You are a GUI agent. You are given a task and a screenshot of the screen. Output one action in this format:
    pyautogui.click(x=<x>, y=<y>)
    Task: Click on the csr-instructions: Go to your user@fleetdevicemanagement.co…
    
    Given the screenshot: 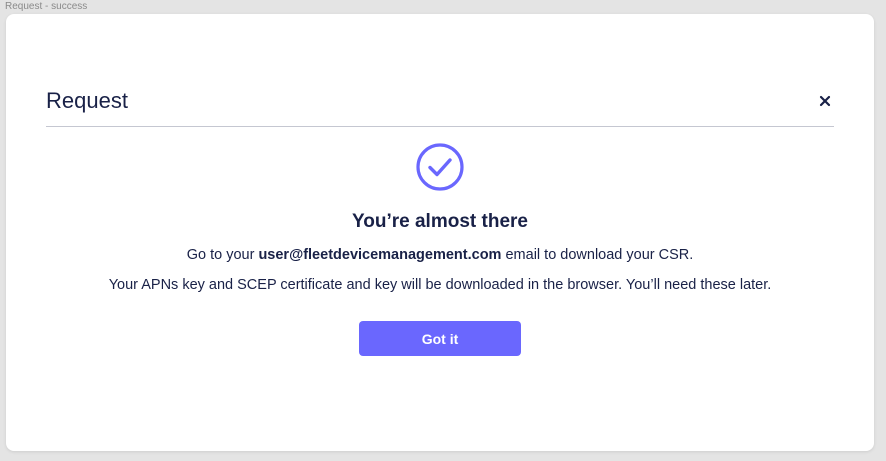 What is the action you would take?
    pyautogui.click(x=440, y=255)
    